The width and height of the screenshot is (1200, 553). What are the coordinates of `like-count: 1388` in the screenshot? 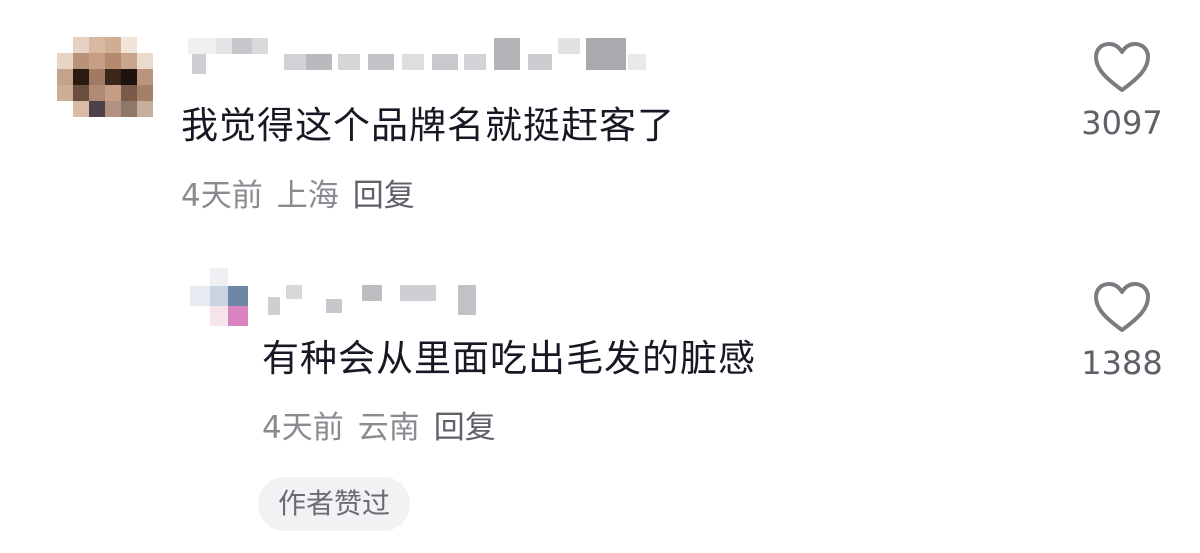 It's located at (1122, 363).